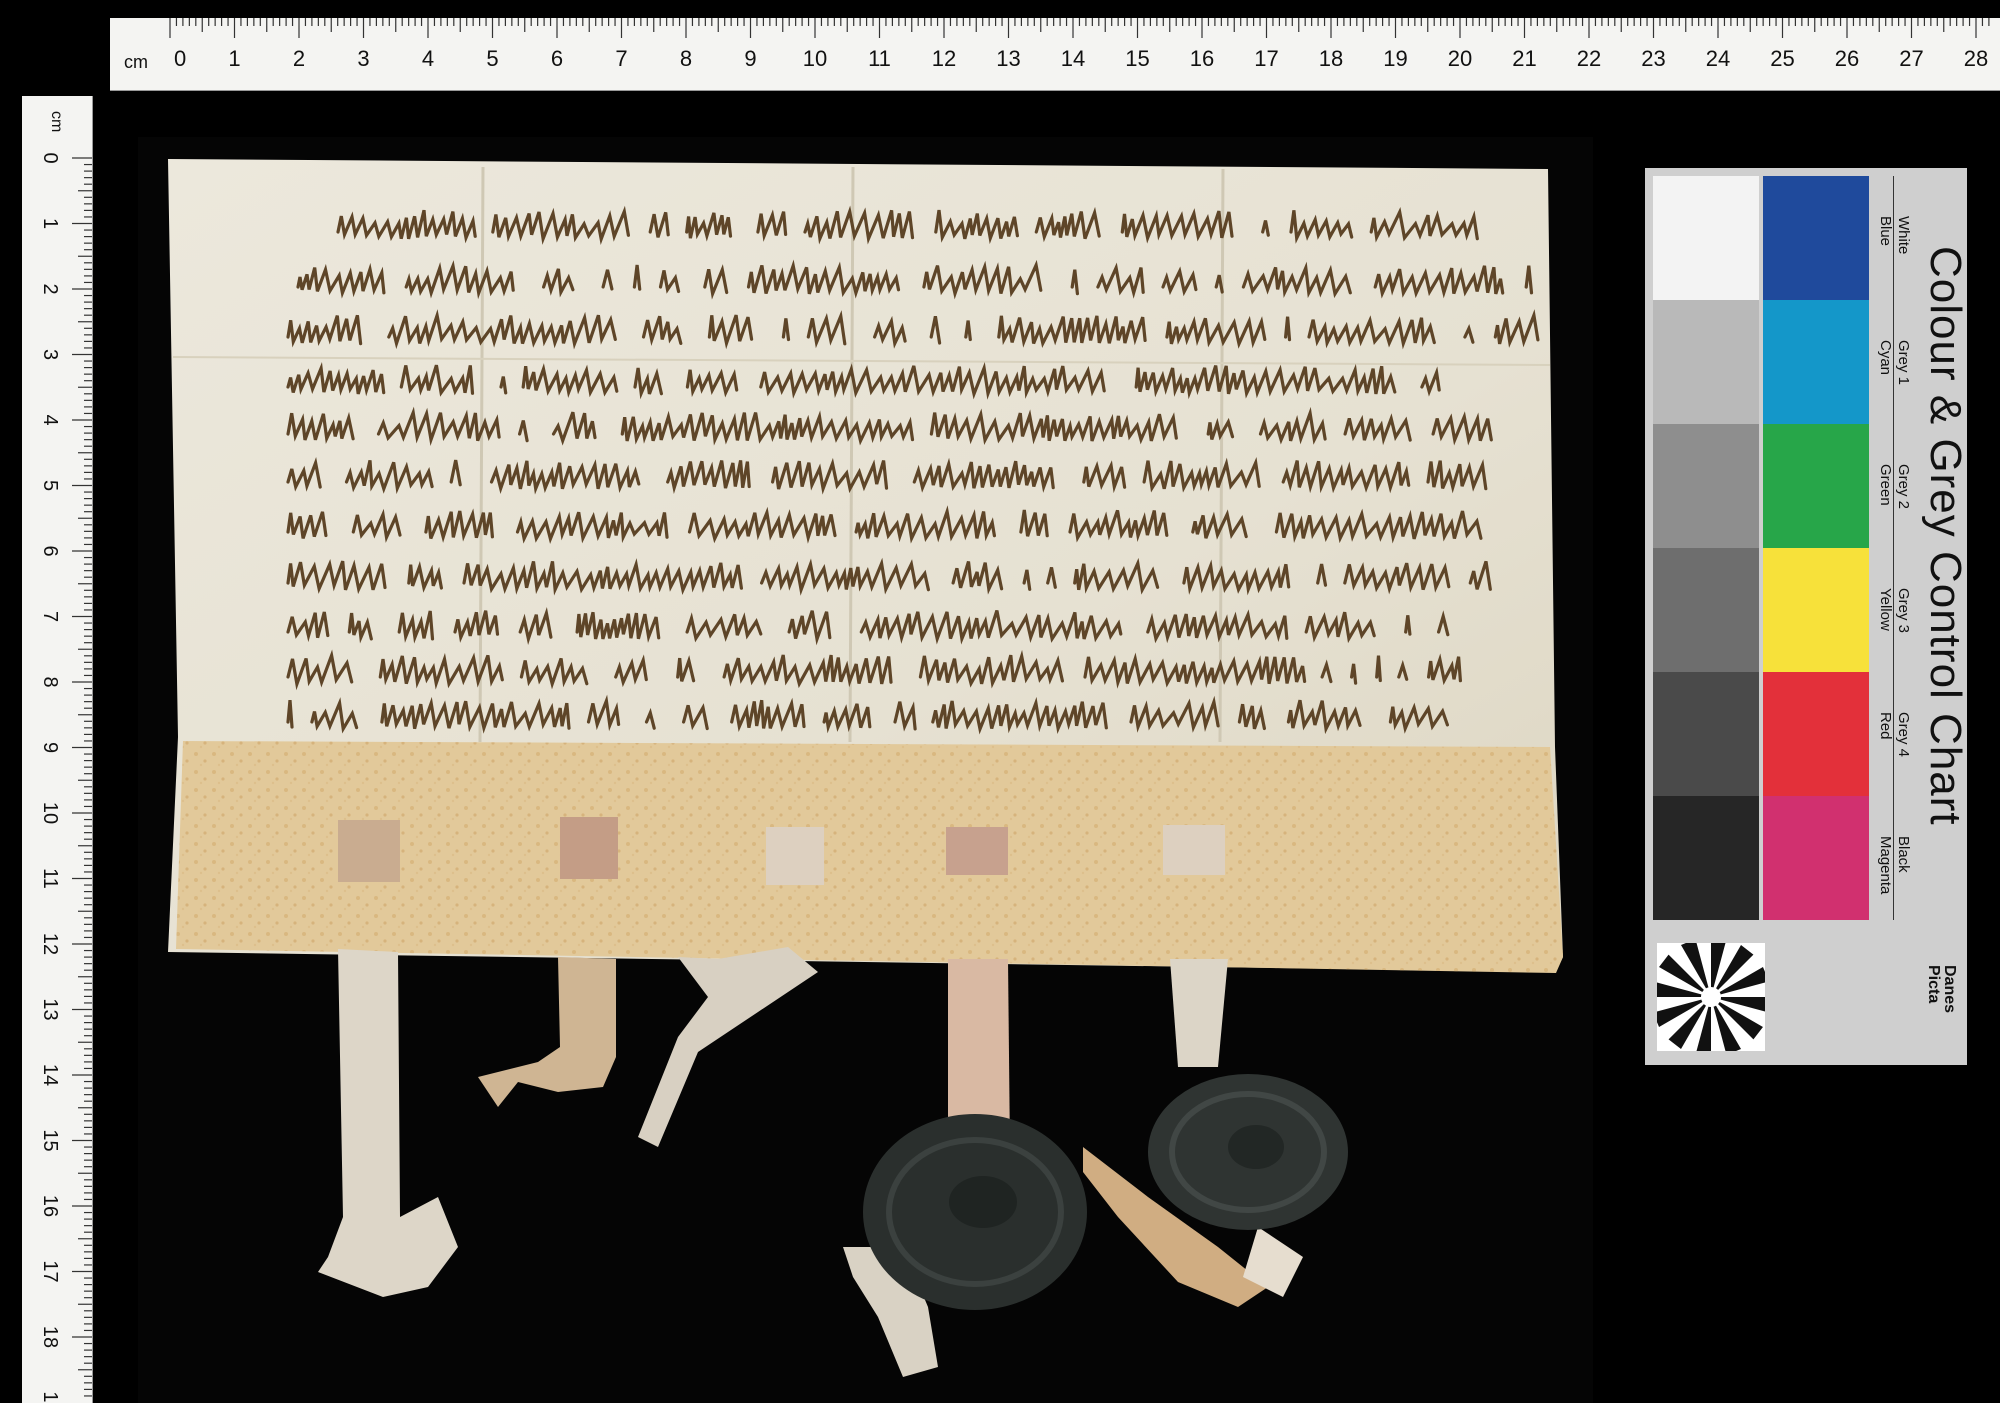  What do you see at coordinates (1903, 735) in the screenshot?
I see `grey-label: Grey 4` at bounding box center [1903, 735].